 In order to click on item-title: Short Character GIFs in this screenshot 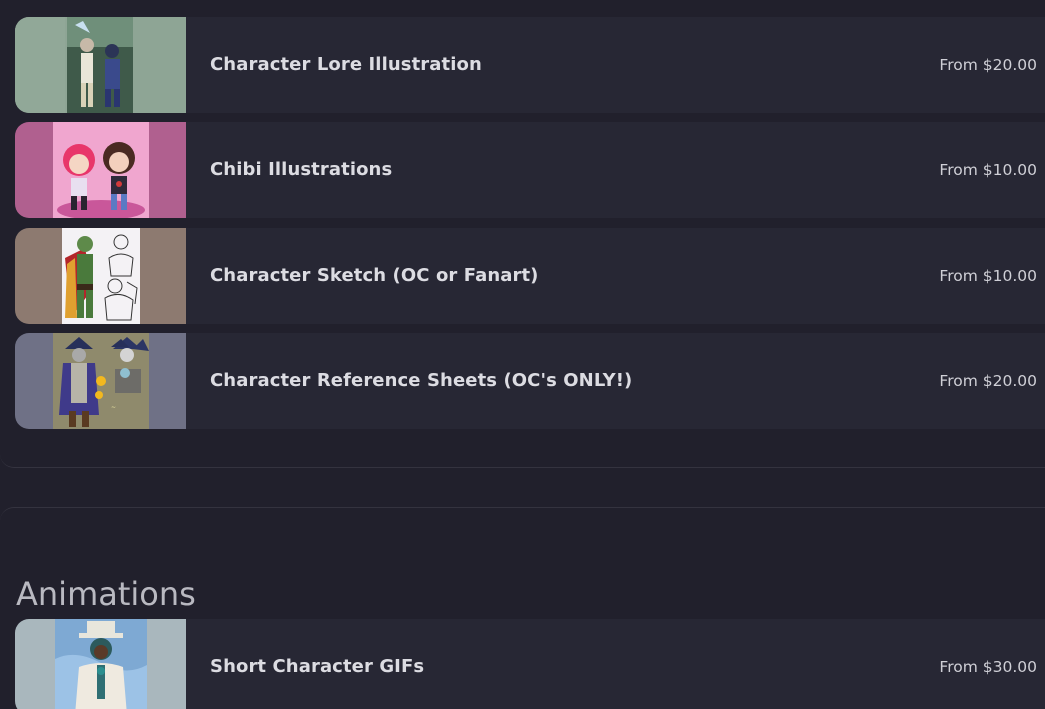, I will do `click(317, 666)`.